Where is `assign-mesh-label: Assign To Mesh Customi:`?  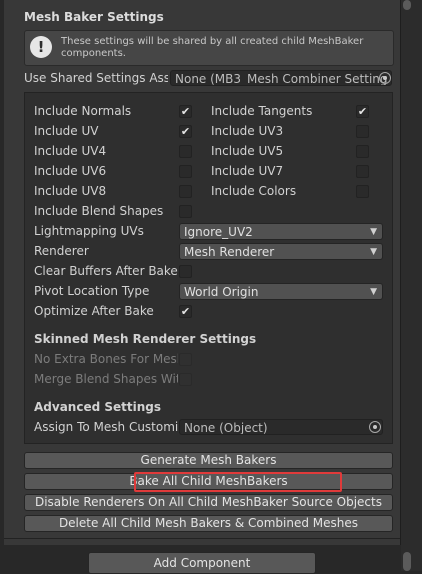
assign-mesh-label: Assign To Mesh Customi: is located at coordinates (106, 427).